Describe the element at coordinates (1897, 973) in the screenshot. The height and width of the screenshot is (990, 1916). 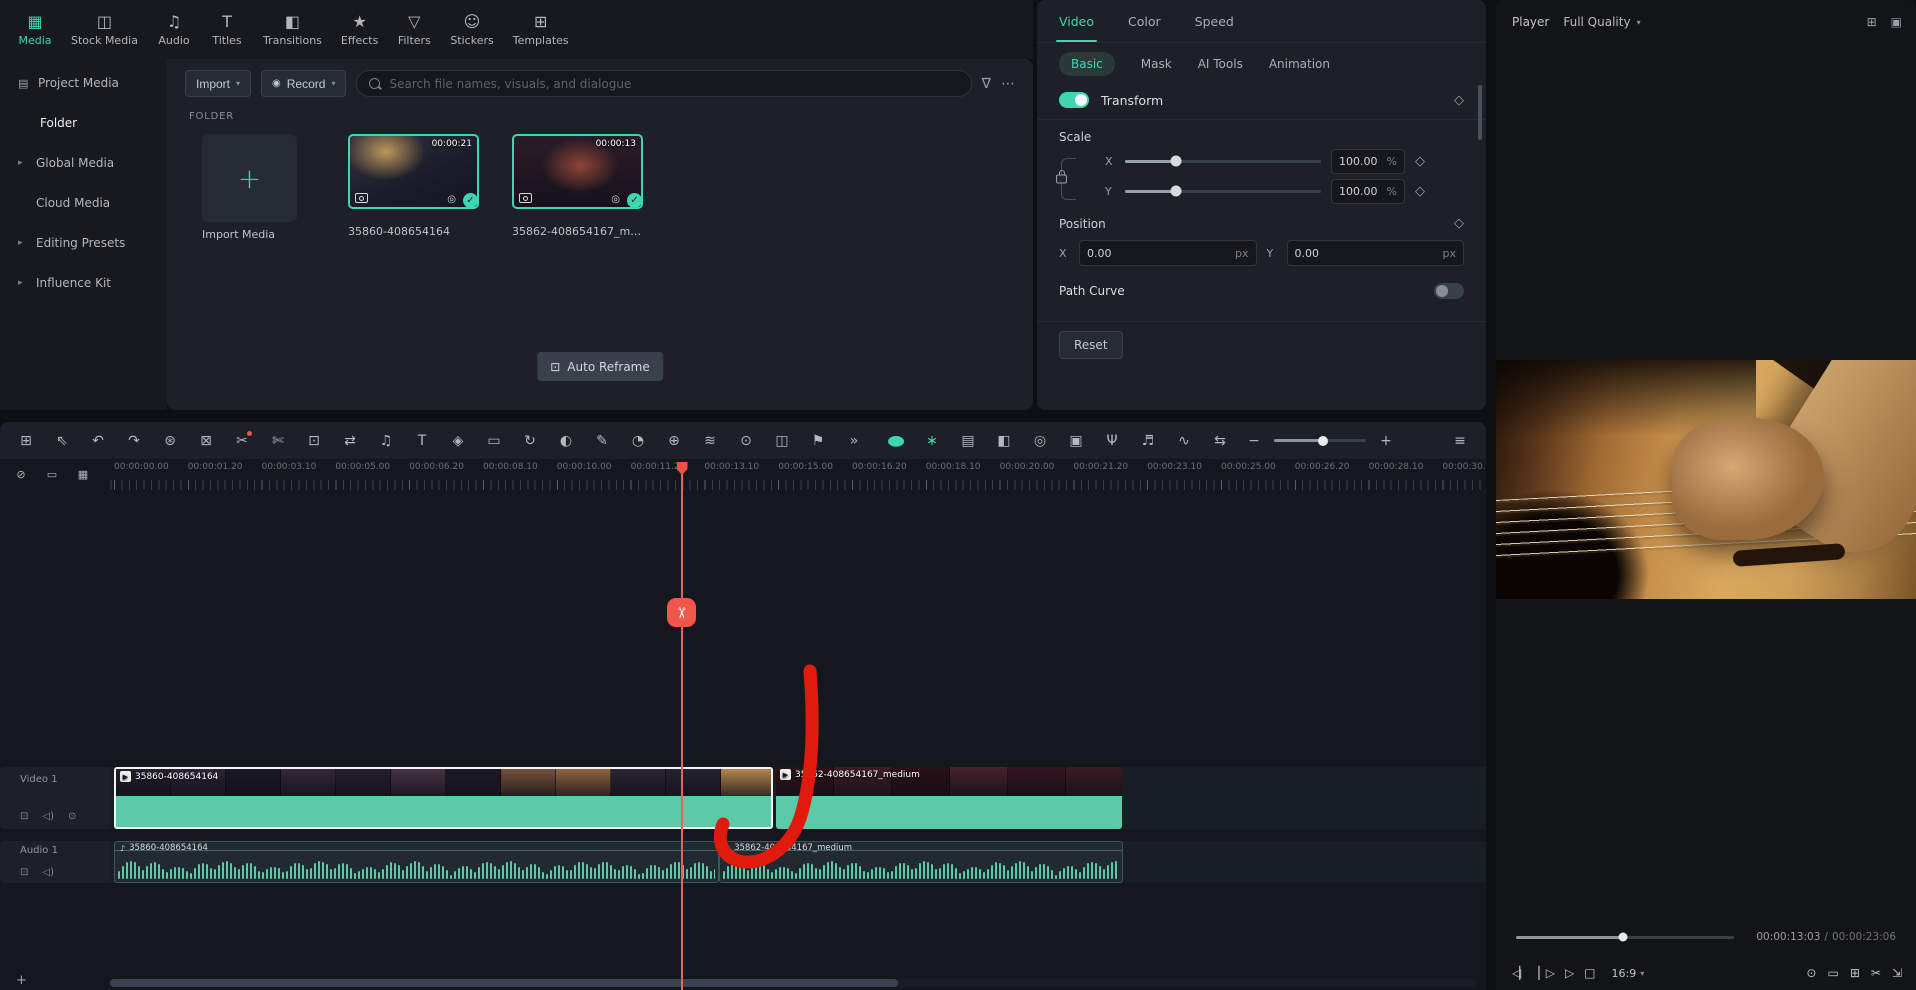
I see `fullscreen-button: ⇲` at that location.